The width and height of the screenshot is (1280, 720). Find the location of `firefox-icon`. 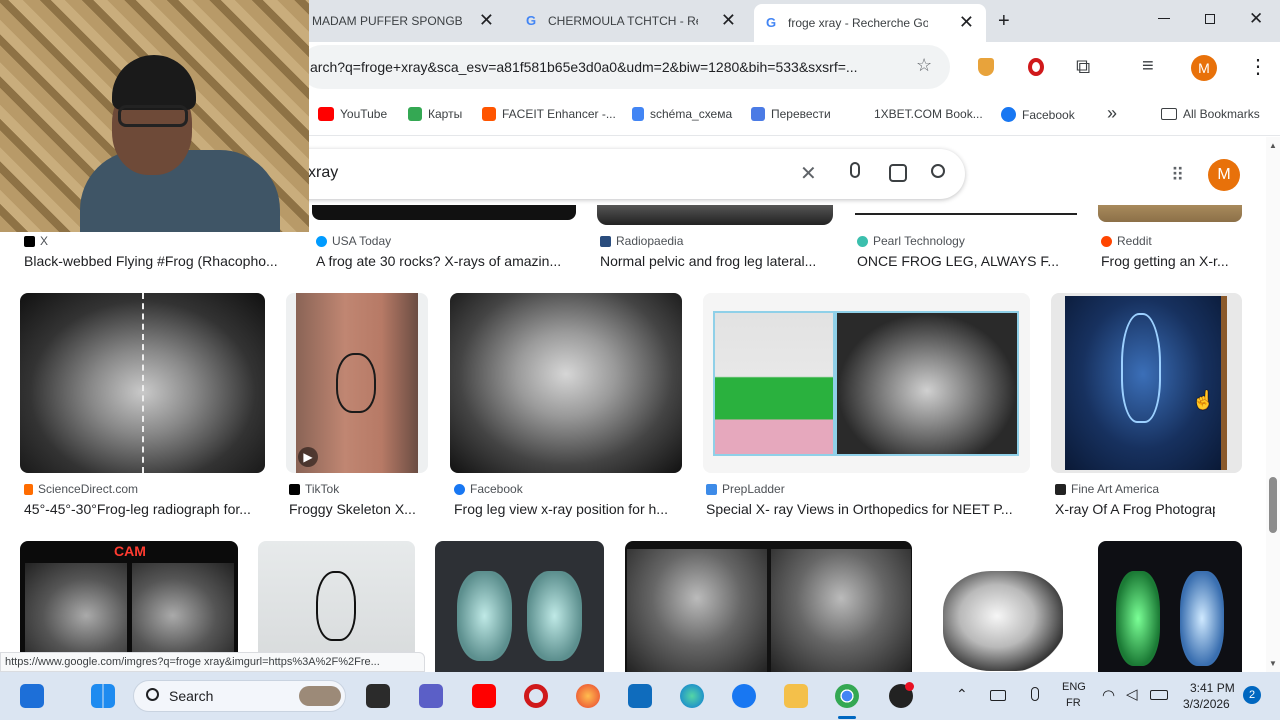

firefox-icon is located at coordinates (588, 696).